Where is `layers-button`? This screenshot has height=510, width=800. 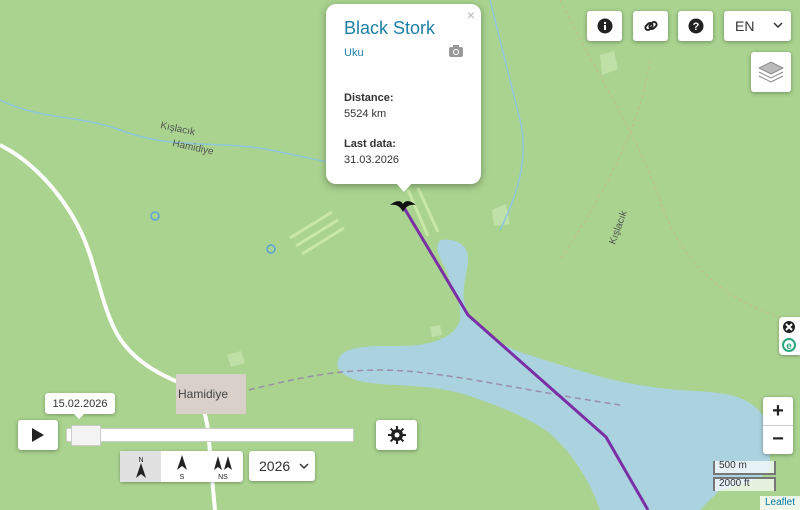 layers-button is located at coordinates (771, 72).